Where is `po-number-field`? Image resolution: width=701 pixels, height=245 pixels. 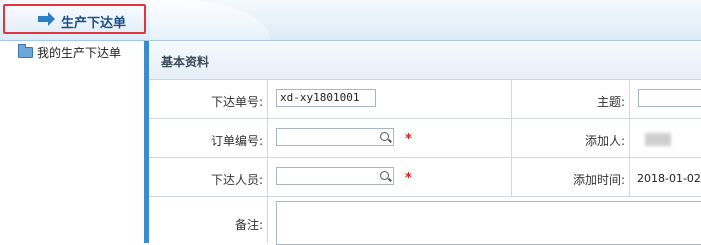
po-number-field is located at coordinates (335, 137).